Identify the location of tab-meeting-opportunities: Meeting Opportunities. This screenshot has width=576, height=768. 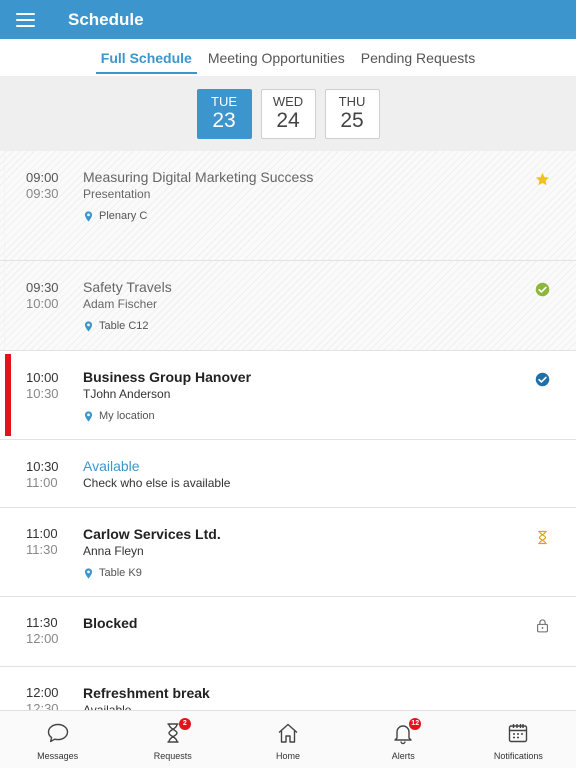
(276, 57).